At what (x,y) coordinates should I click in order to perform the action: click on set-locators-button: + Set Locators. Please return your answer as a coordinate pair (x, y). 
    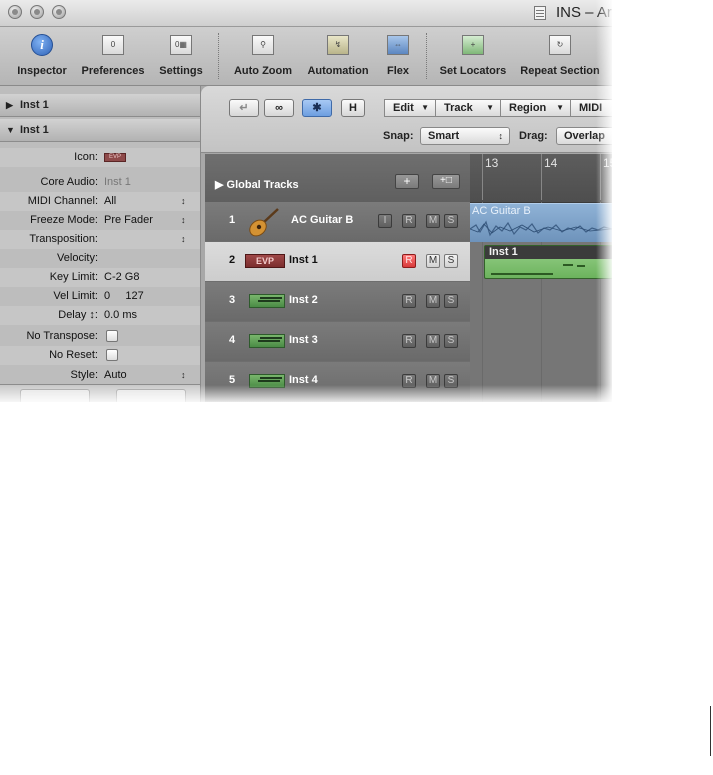
    Looking at the image, I should click on (473, 56).